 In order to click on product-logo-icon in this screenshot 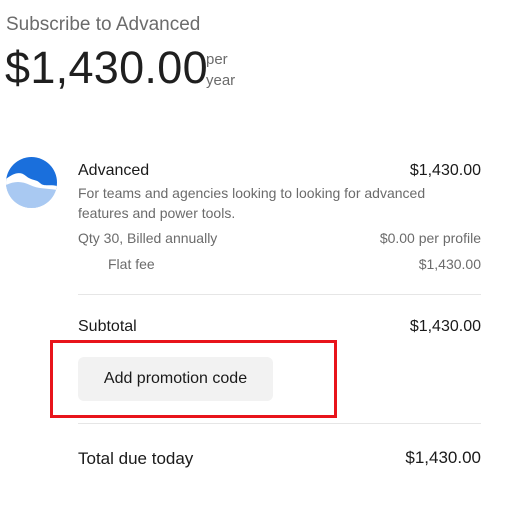, I will do `click(31, 182)`.